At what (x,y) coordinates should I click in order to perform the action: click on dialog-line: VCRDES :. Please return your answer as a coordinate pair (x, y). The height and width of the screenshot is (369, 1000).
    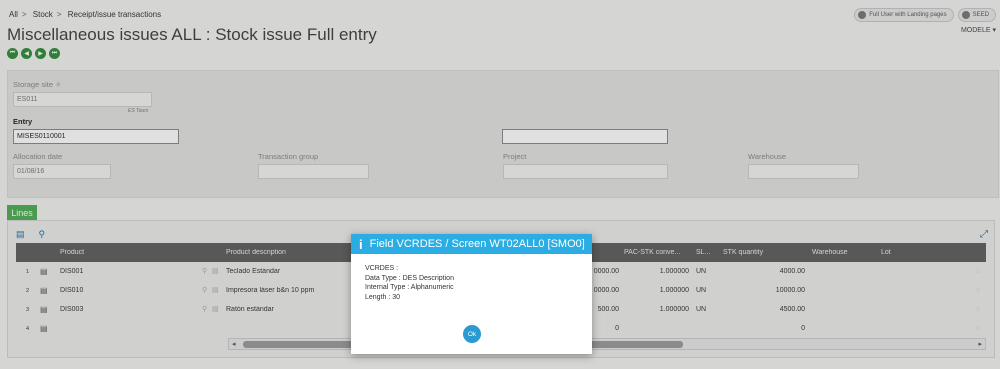
    Looking at the image, I should click on (382, 268).